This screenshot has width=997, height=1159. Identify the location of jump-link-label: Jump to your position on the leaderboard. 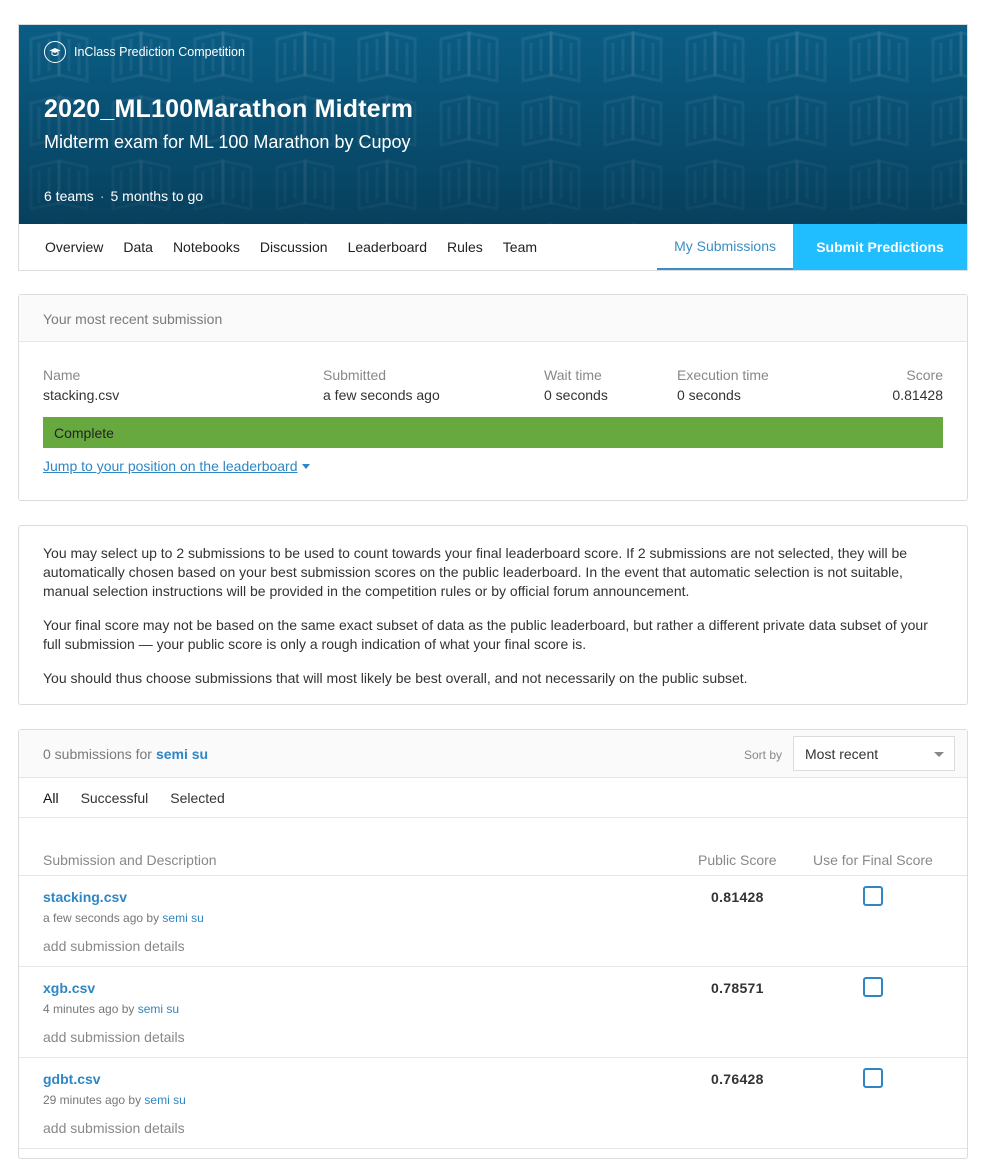
(170, 466).